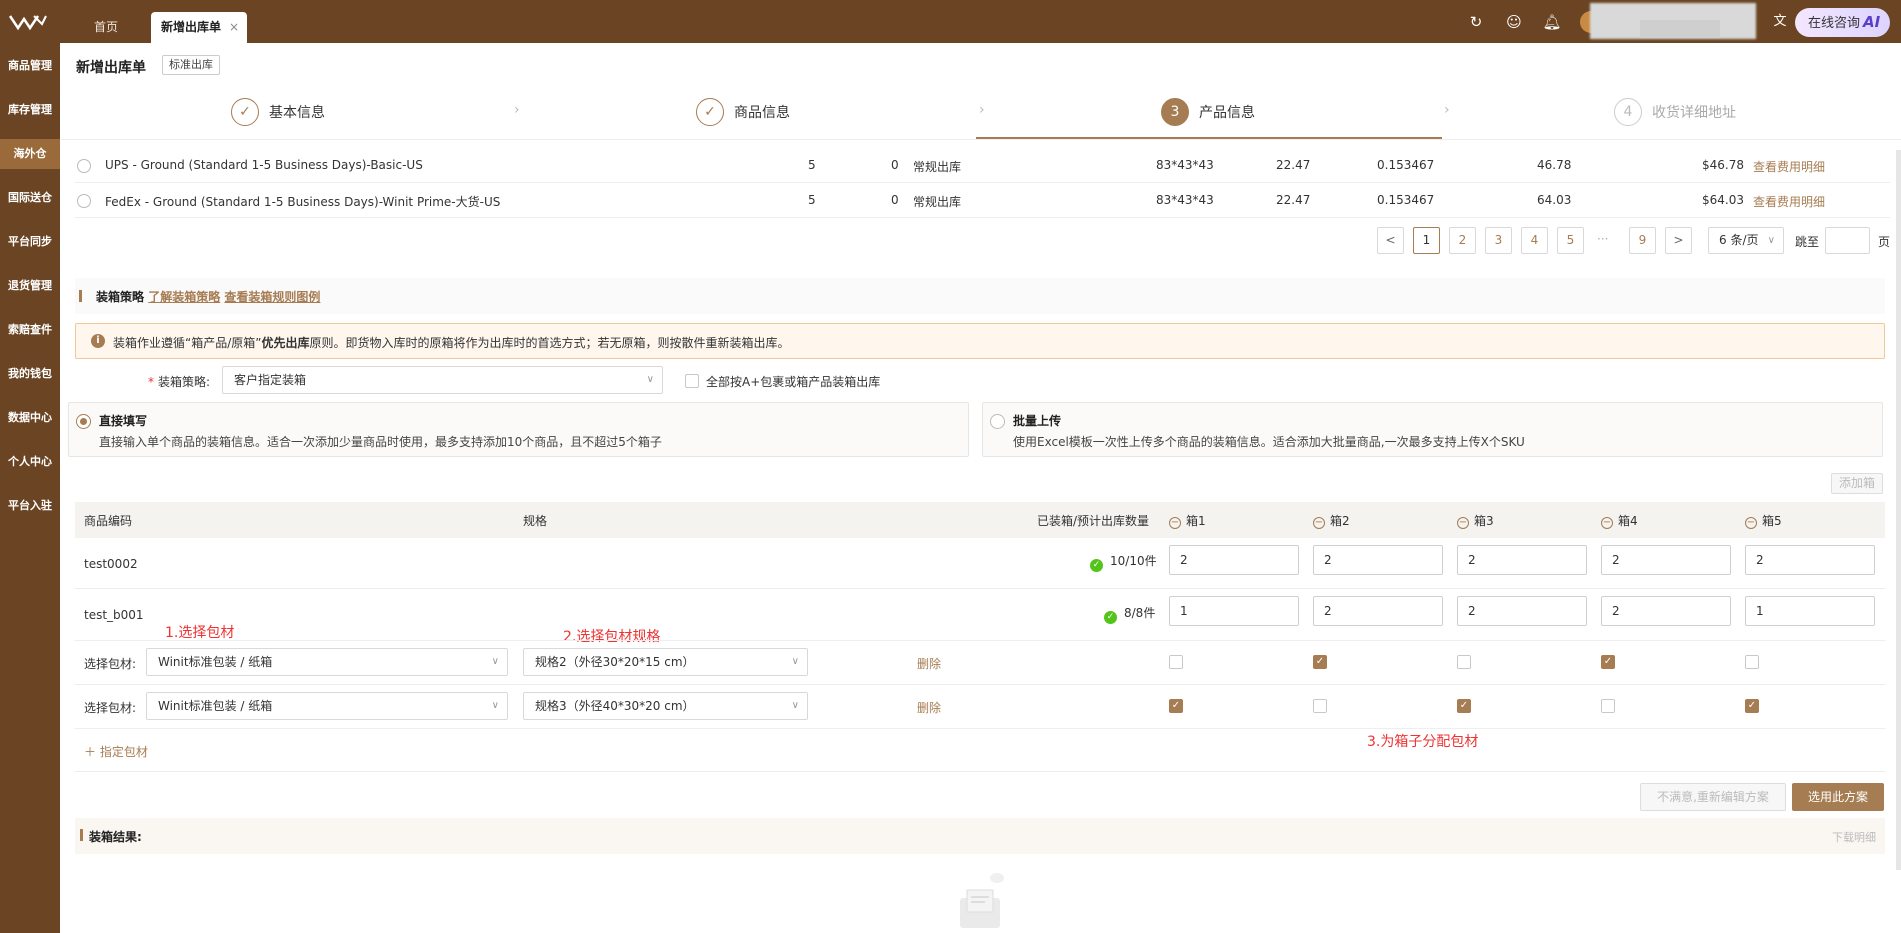 The height and width of the screenshot is (933, 1901). What do you see at coordinates (1037, 421) in the screenshot?
I see `option-title: 批量上传` at bounding box center [1037, 421].